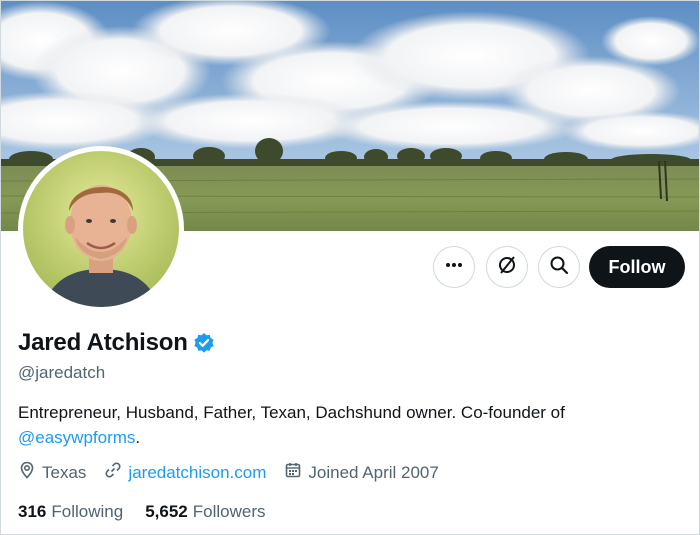 Image resolution: width=700 pixels, height=535 pixels. Describe the element at coordinates (204, 343) in the screenshot. I see `verified-badge-icon` at that location.